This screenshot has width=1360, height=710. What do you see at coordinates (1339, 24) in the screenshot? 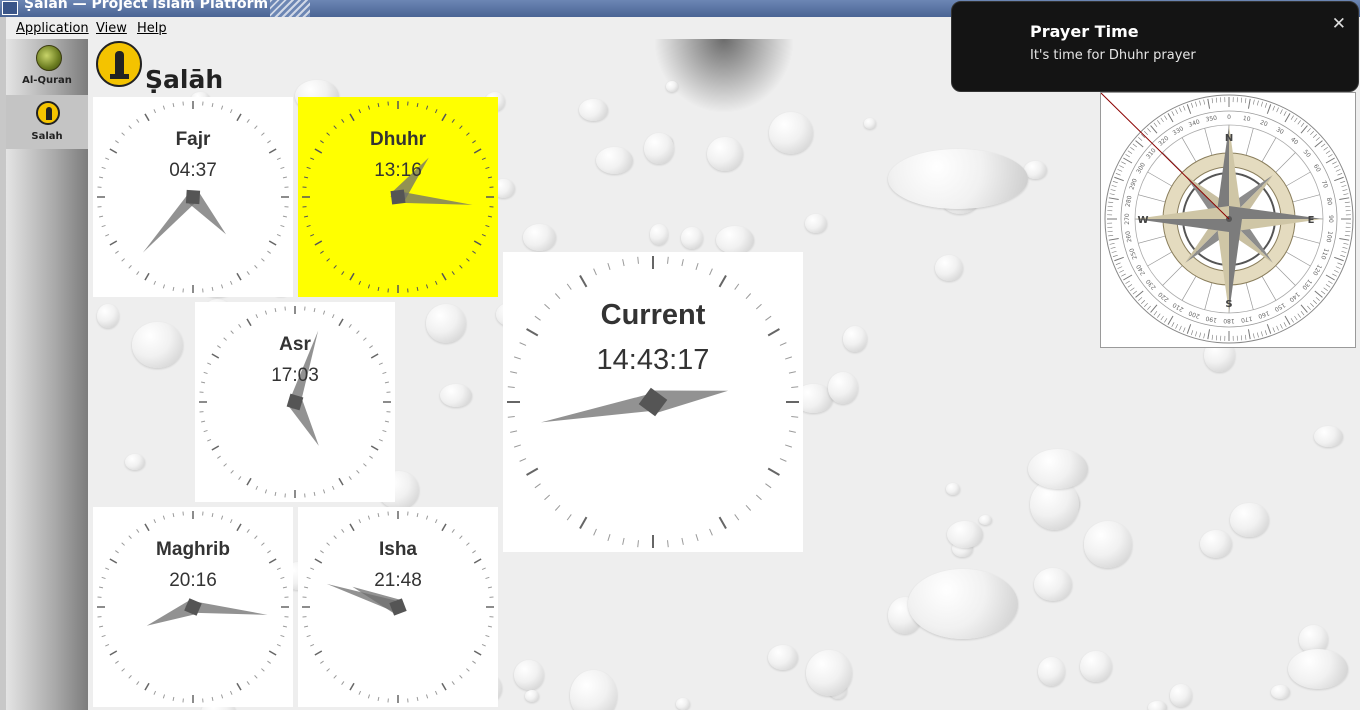
I see `close-icon: ✕` at bounding box center [1339, 24].